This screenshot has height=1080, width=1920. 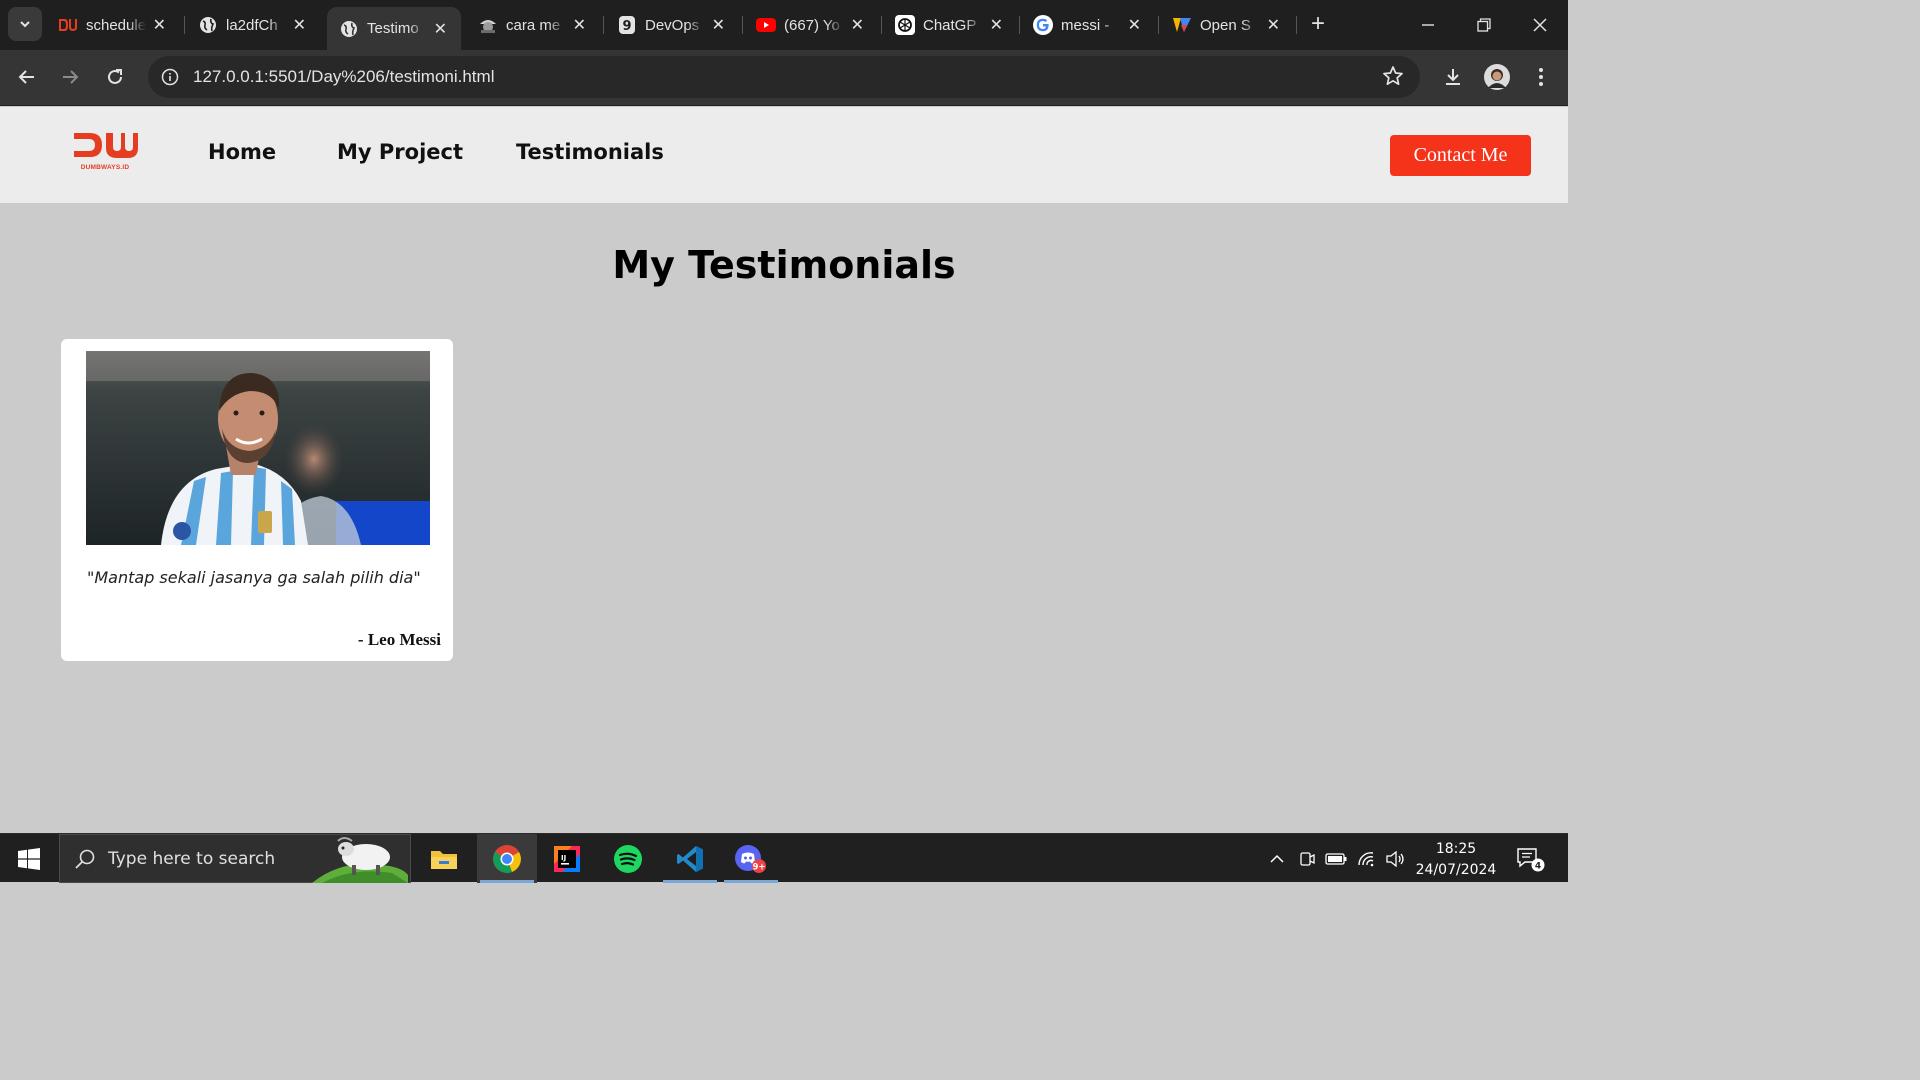 What do you see at coordinates (444, 858) in the screenshot?
I see `taskbar-file-explorer` at bounding box center [444, 858].